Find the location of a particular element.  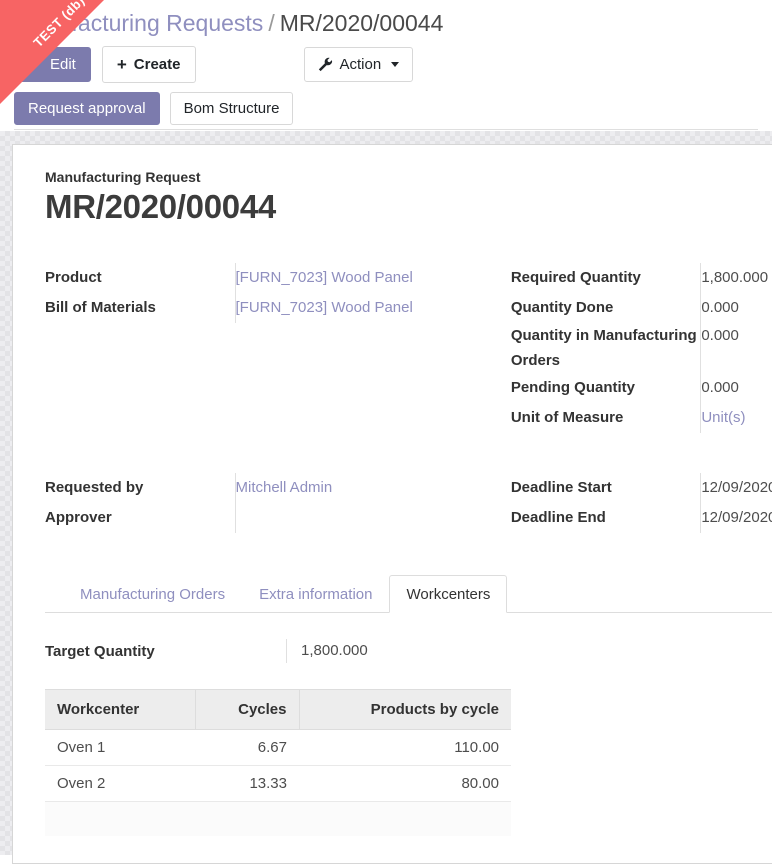

field-row-quantity-in-manufacturing-orders: Quantity in Manufacturing Orders 0.000 is located at coordinates (641, 348).